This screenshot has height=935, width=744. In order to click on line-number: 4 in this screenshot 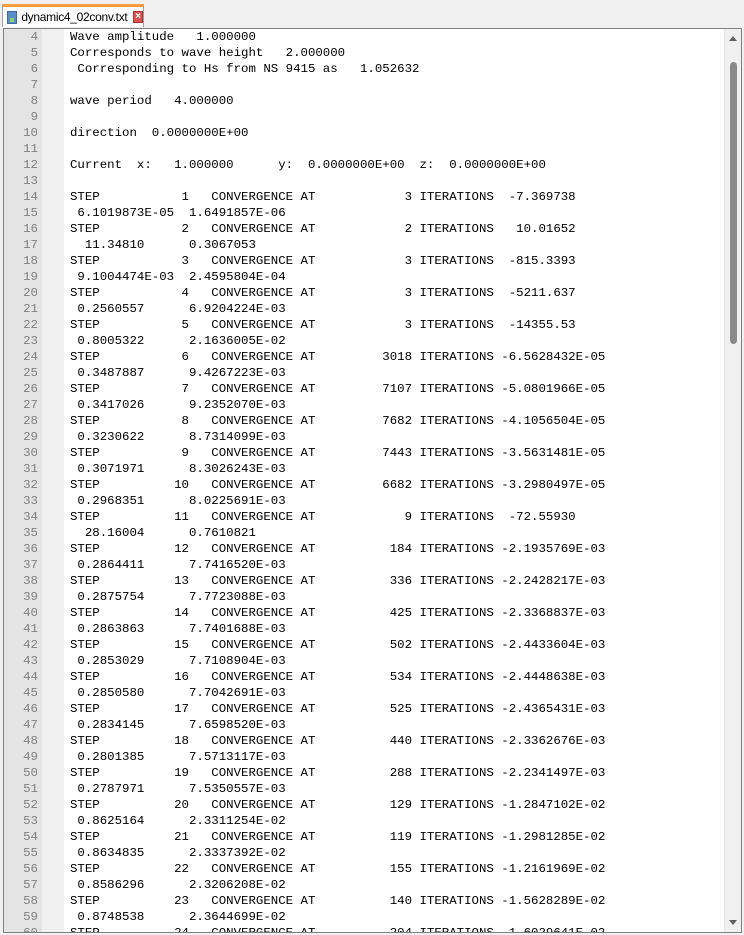, I will do `click(34, 37)`.